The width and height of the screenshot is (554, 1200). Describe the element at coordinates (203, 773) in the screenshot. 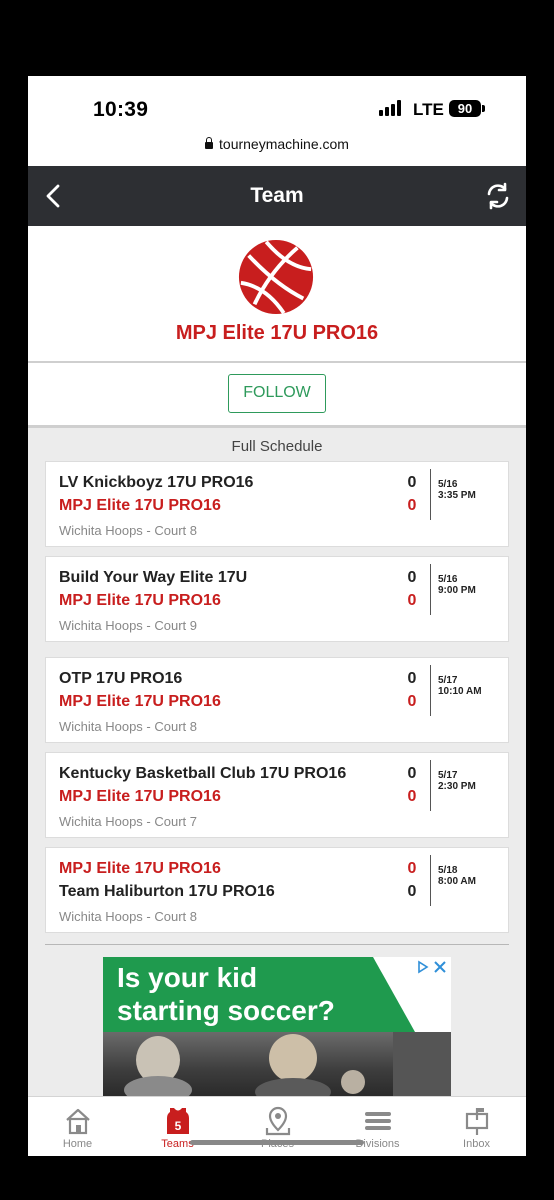

I see `home-team: Kentucky Basketball Club 17U PRO16` at that location.